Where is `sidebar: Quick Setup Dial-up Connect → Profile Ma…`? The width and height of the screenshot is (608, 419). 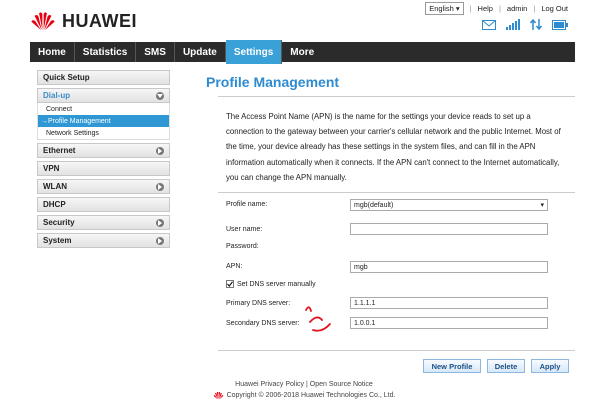
sidebar: Quick Setup Dial-up Connect → Profile Ma… is located at coordinates (103, 160).